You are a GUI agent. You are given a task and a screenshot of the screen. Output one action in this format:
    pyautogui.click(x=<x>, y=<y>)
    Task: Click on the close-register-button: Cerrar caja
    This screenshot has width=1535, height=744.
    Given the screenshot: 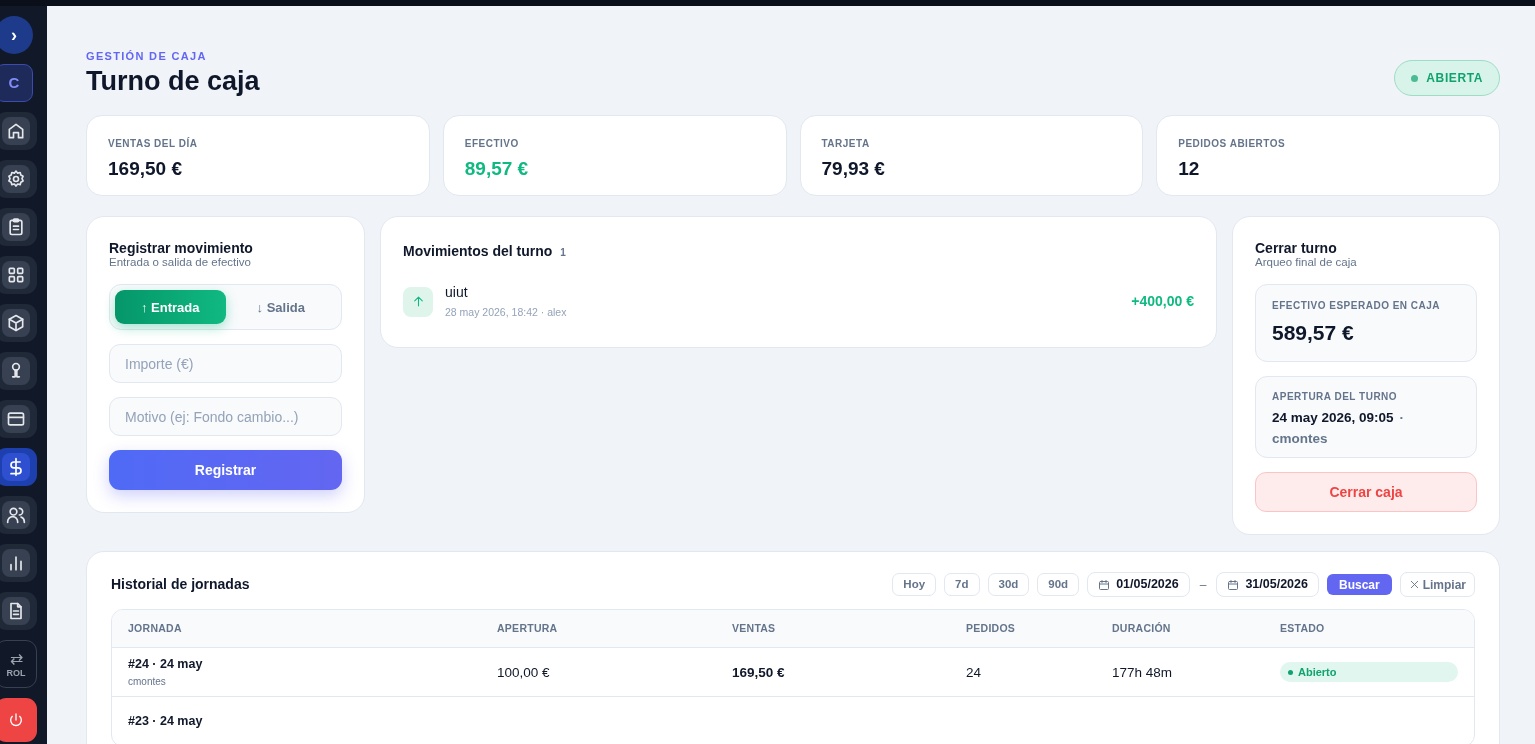 What is the action you would take?
    pyautogui.click(x=1366, y=492)
    